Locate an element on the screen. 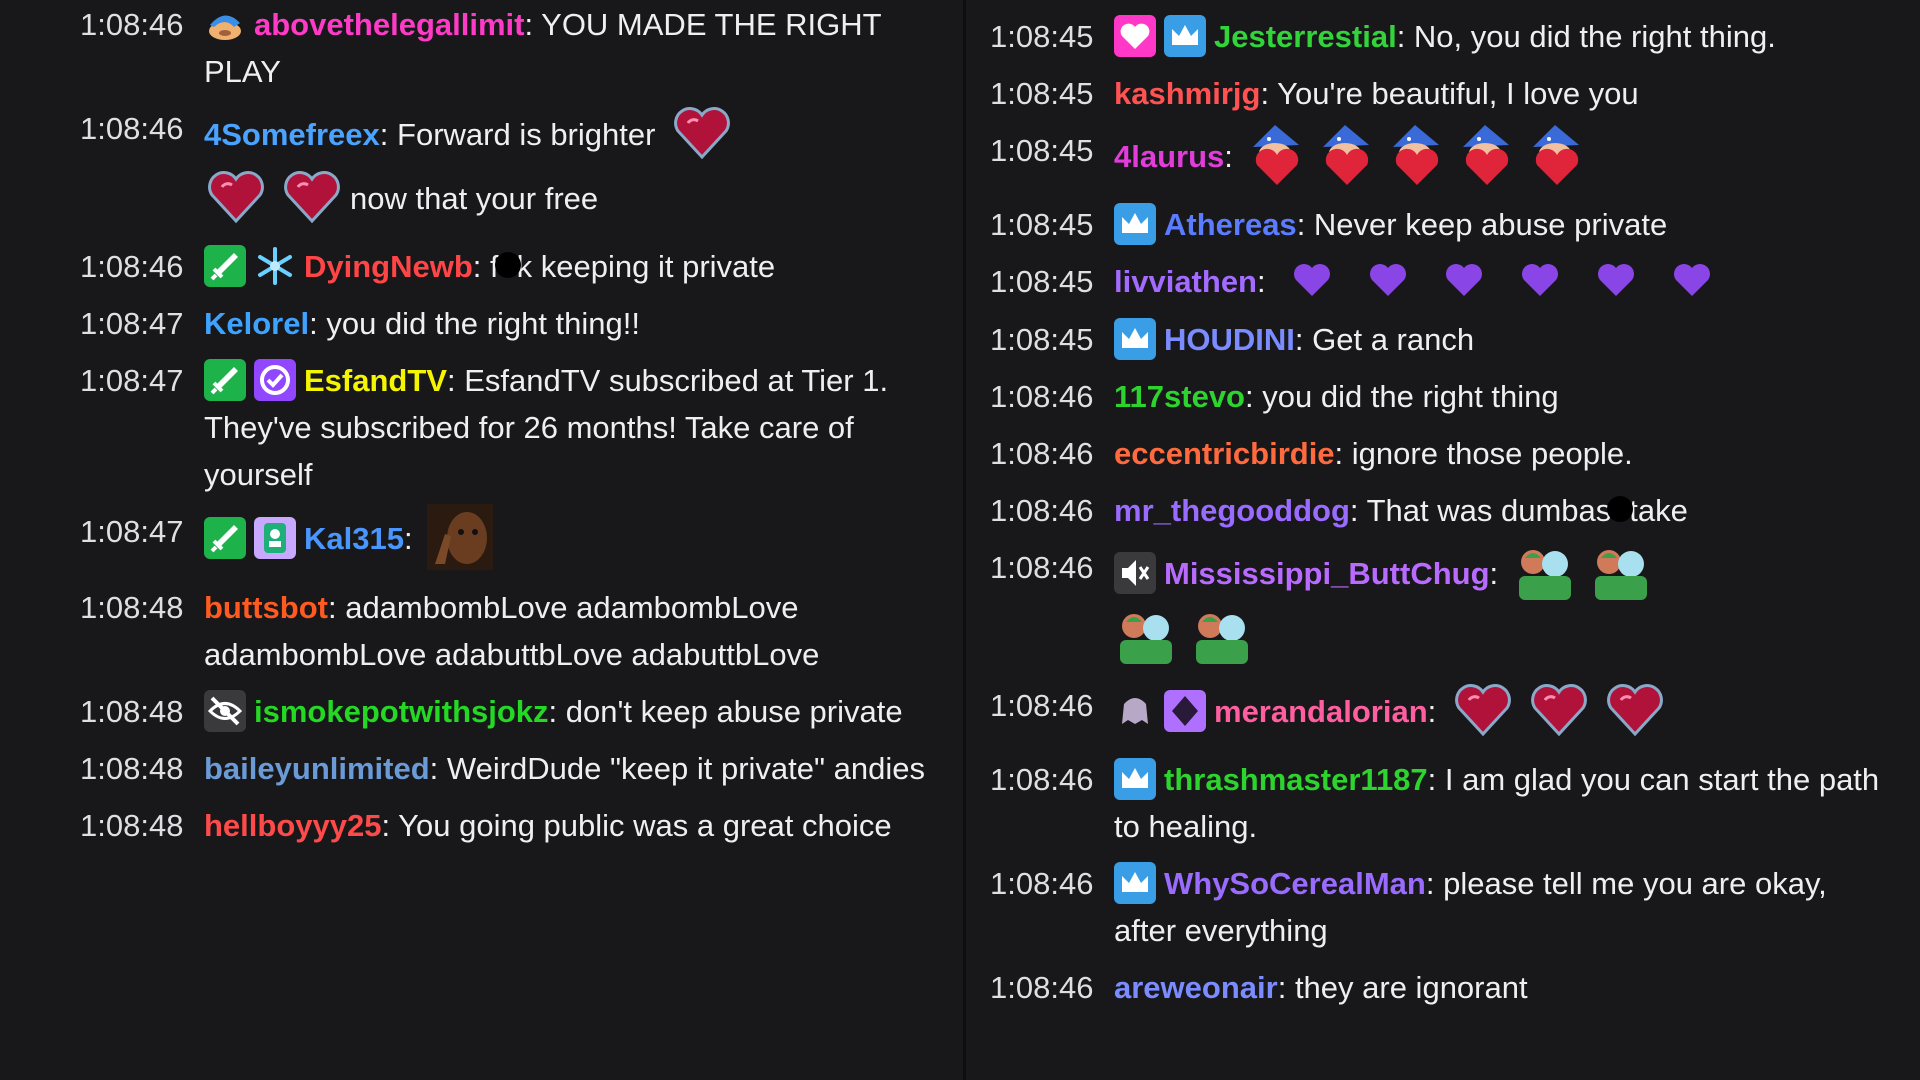 The height and width of the screenshot is (1080, 1920). username: Kelorel is located at coordinates (256, 323).